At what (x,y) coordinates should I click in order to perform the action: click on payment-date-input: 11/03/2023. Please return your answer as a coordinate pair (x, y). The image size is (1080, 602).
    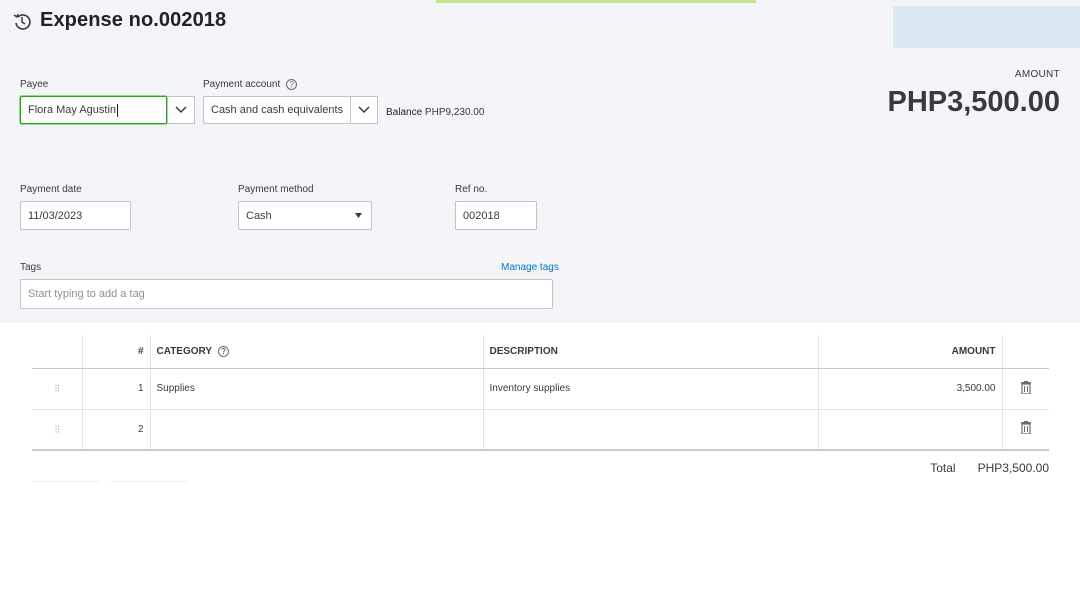
    Looking at the image, I should click on (75, 215).